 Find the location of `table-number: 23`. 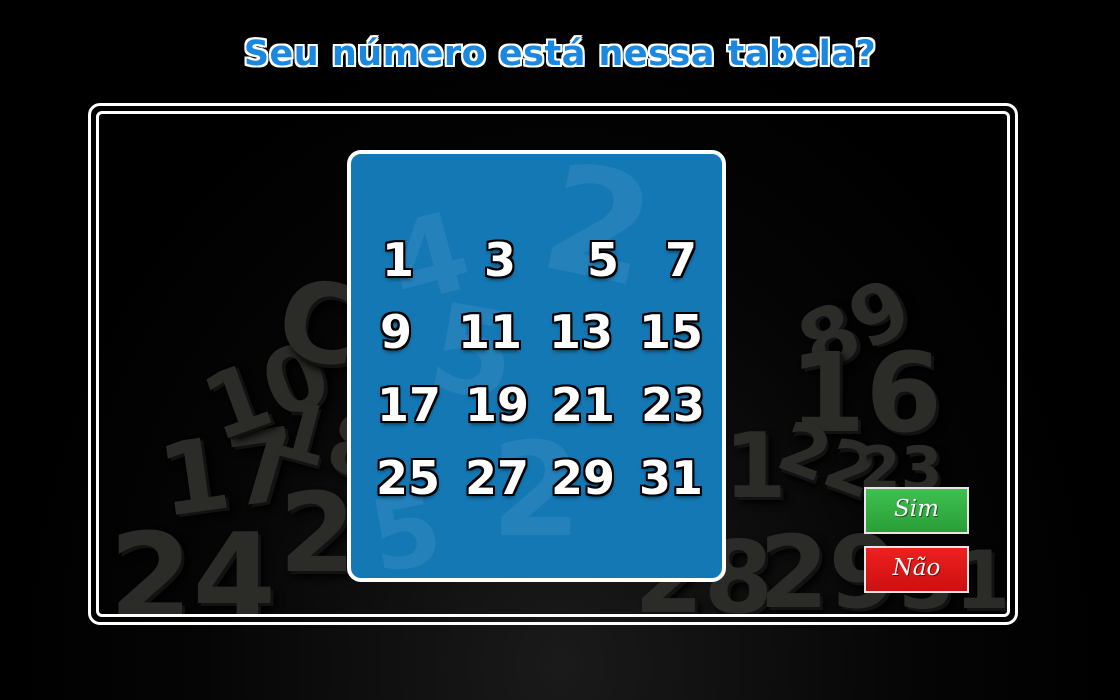

table-number: 23 is located at coordinates (672, 405).